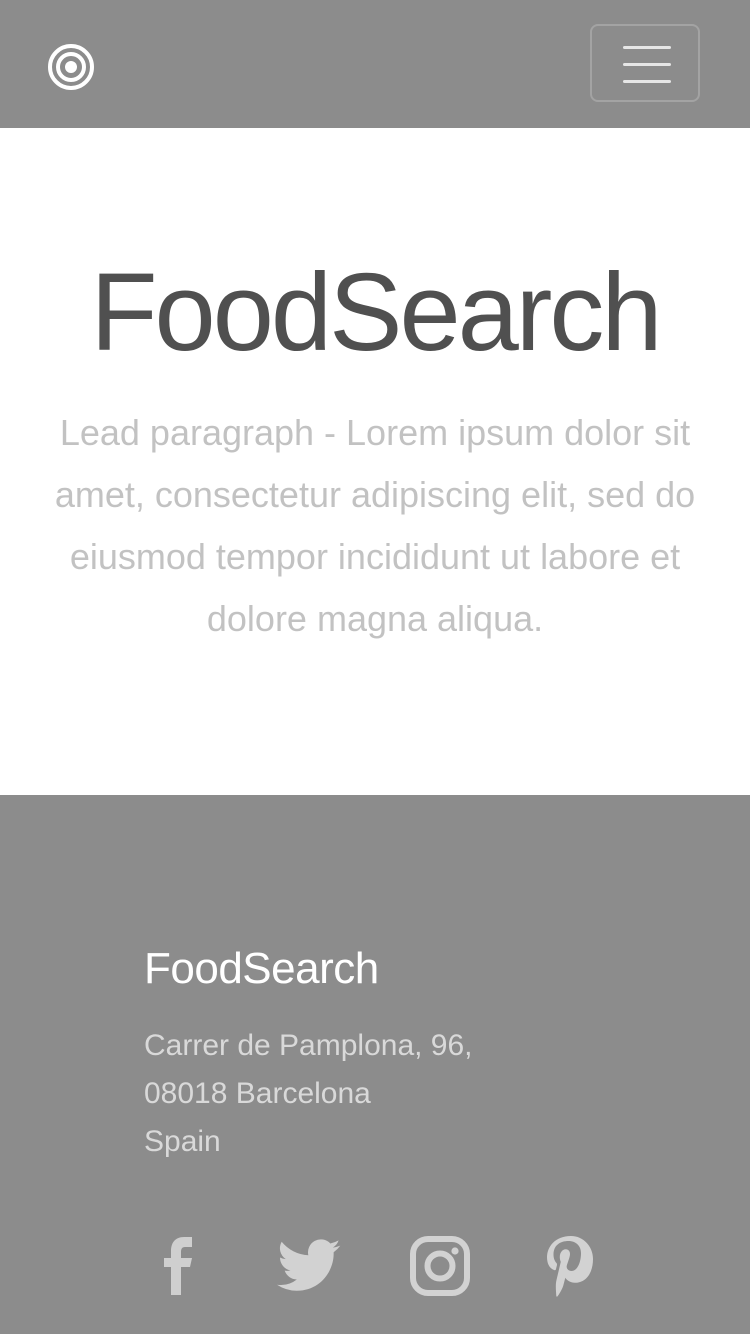 This screenshot has height=1334, width=750. What do you see at coordinates (375, 64) in the screenshot?
I see `top-navbar` at bounding box center [375, 64].